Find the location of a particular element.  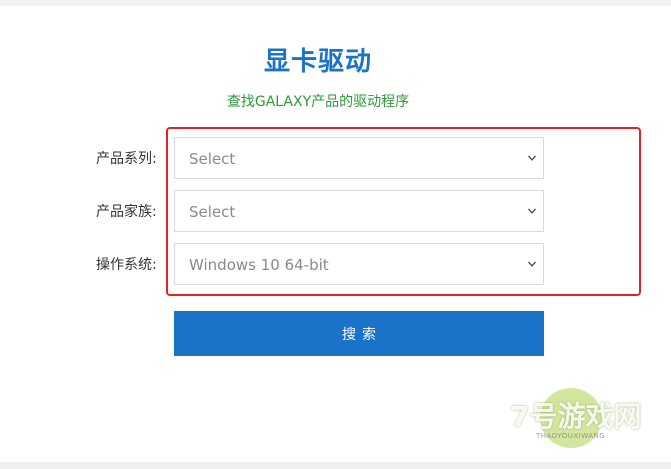

product-series-label: 产品系列: is located at coordinates (126, 159).